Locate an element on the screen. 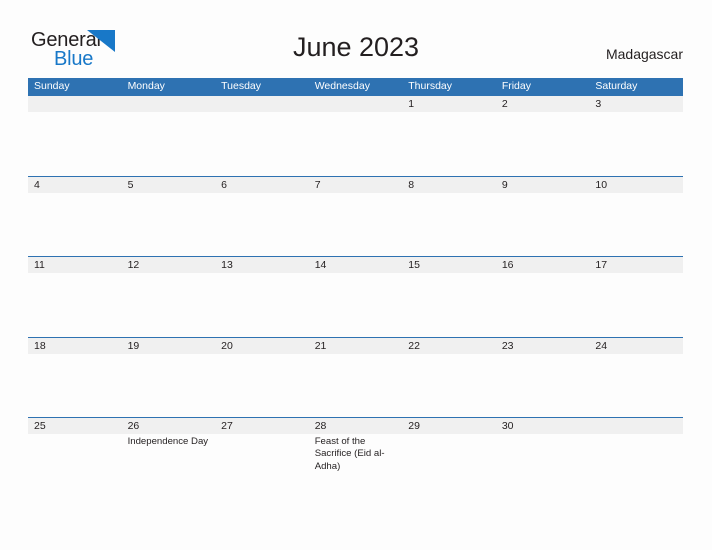 This screenshot has width=712, height=550. day-number: 8 is located at coordinates (411, 184).